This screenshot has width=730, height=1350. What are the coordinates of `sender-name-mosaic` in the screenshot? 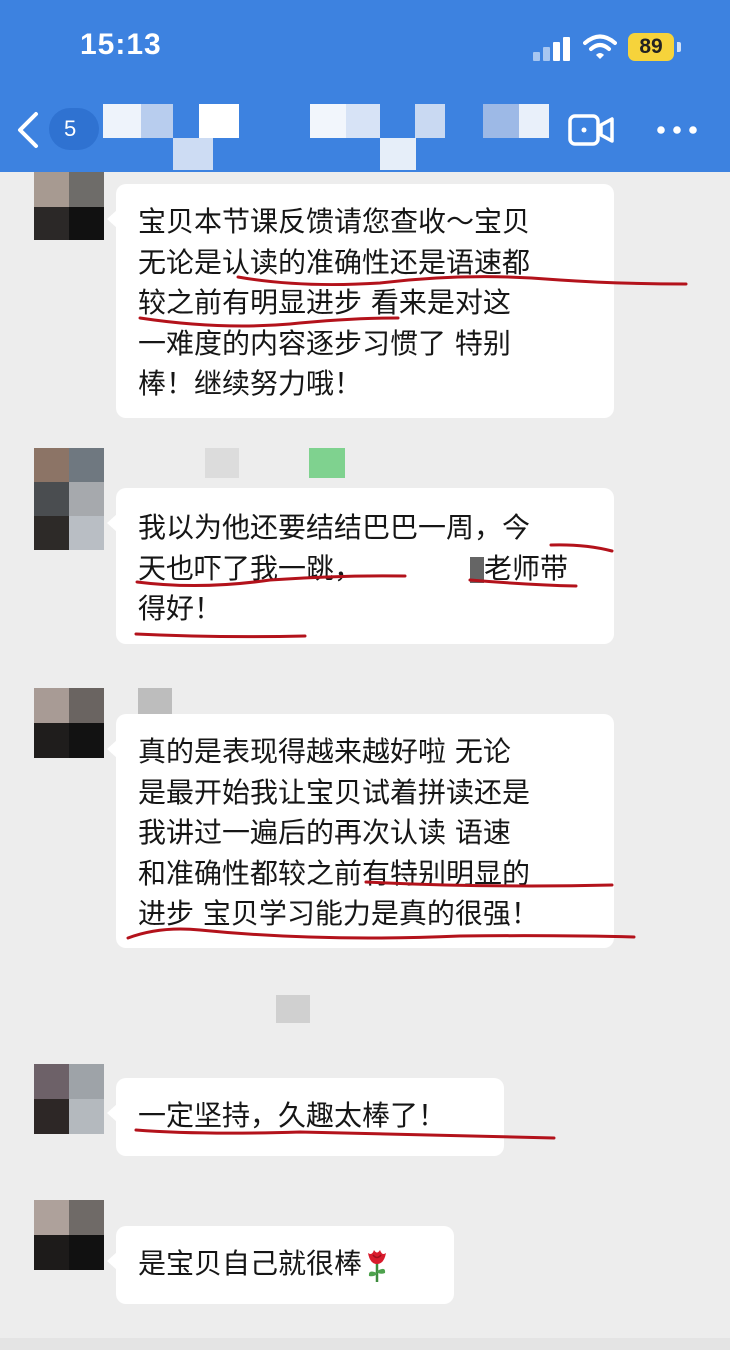 It's located at (275, 463).